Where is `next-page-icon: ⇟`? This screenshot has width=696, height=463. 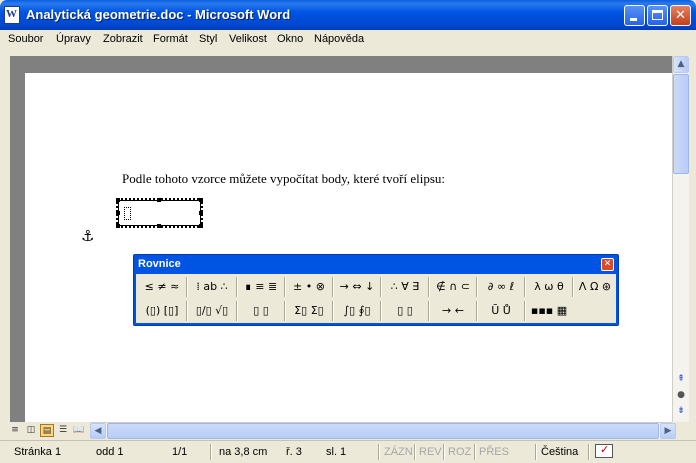 next-page-icon: ⇟ is located at coordinates (681, 411).